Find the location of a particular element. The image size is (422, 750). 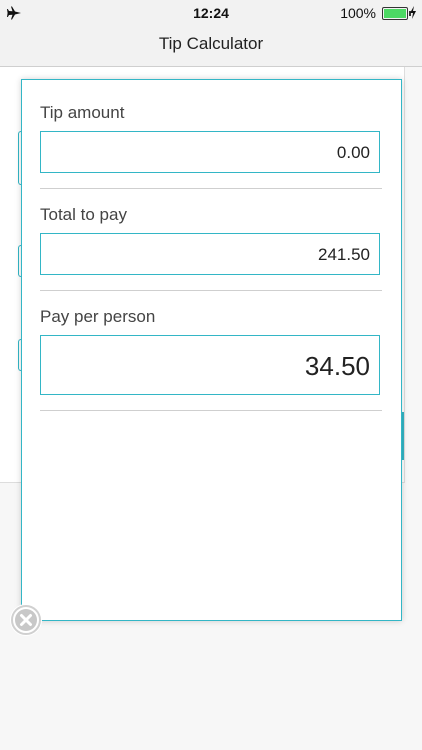

battery-percent: 100% is located at coordinates (358, 13).